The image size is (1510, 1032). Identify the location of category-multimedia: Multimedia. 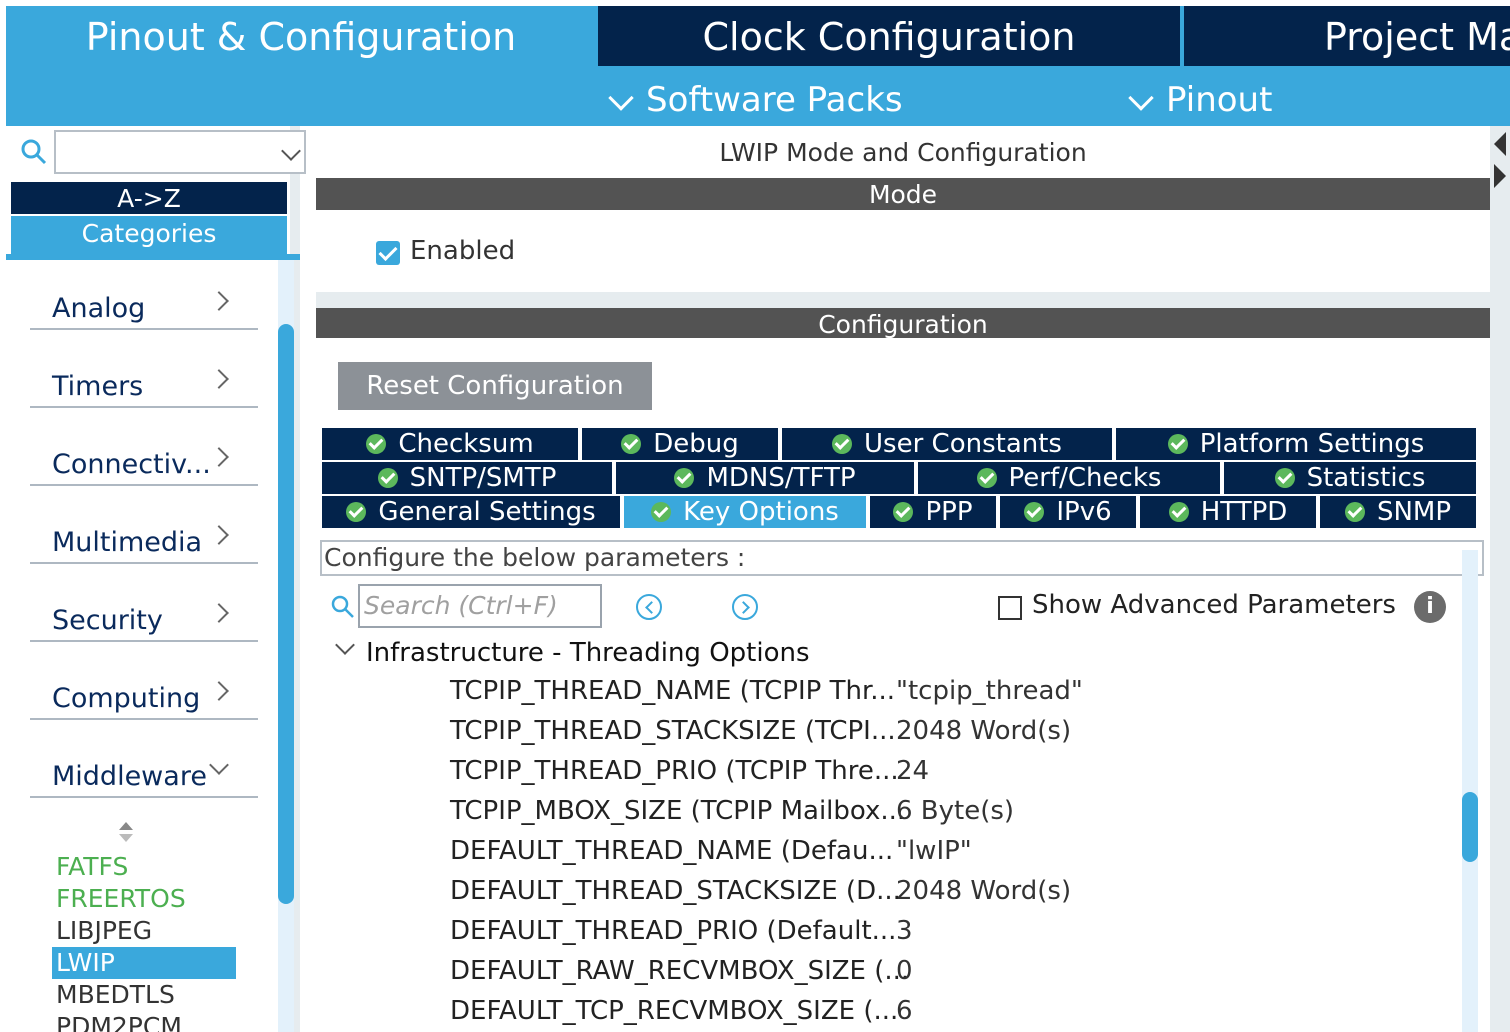
(144, 537).